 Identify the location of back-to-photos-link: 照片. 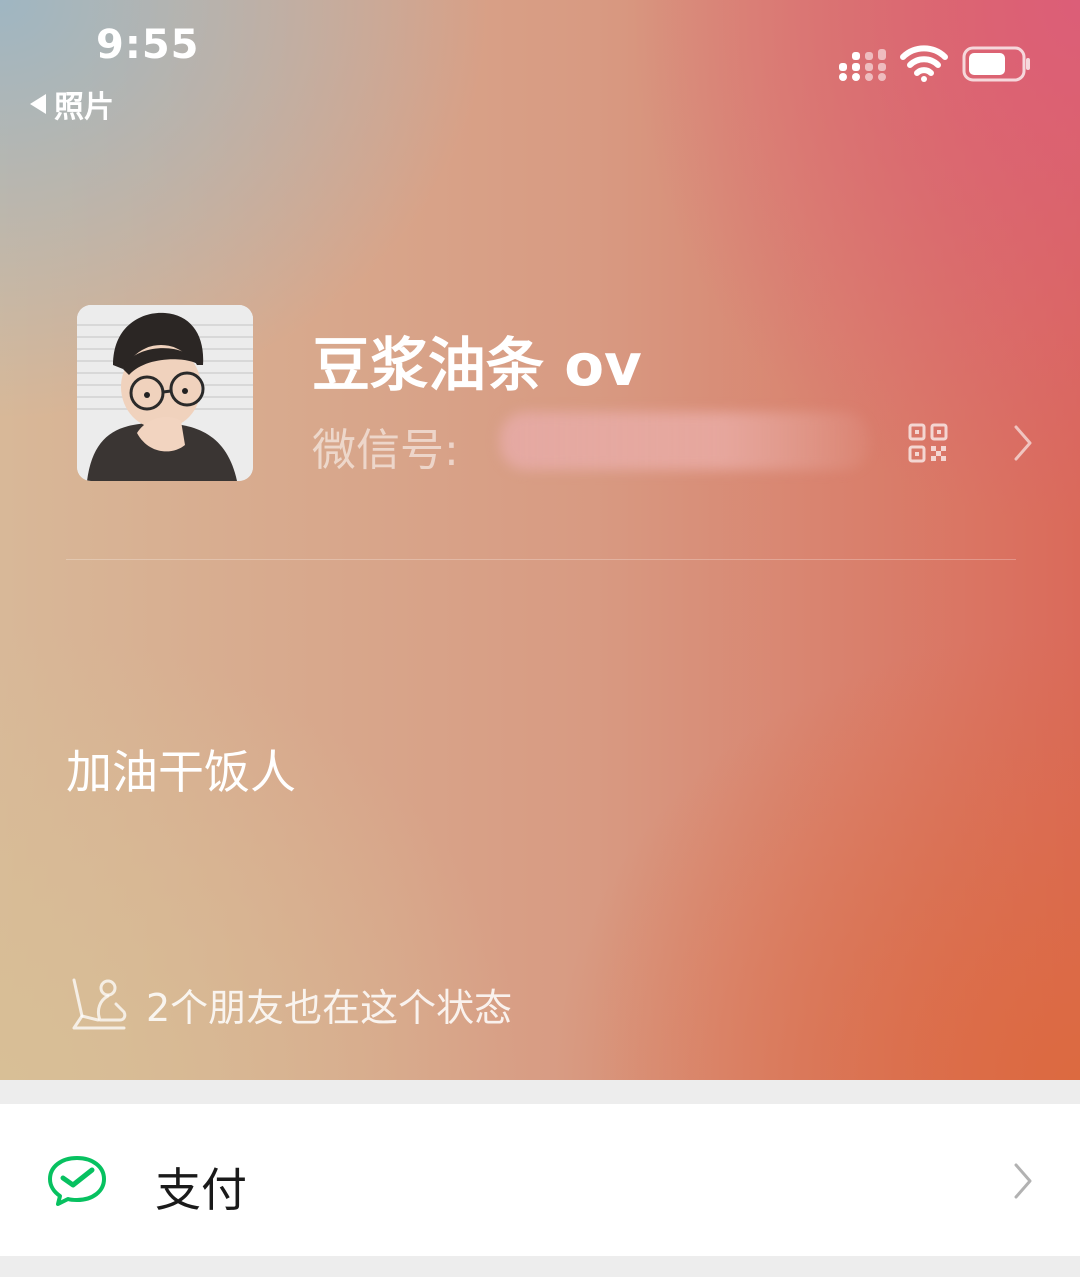
(72, 104).